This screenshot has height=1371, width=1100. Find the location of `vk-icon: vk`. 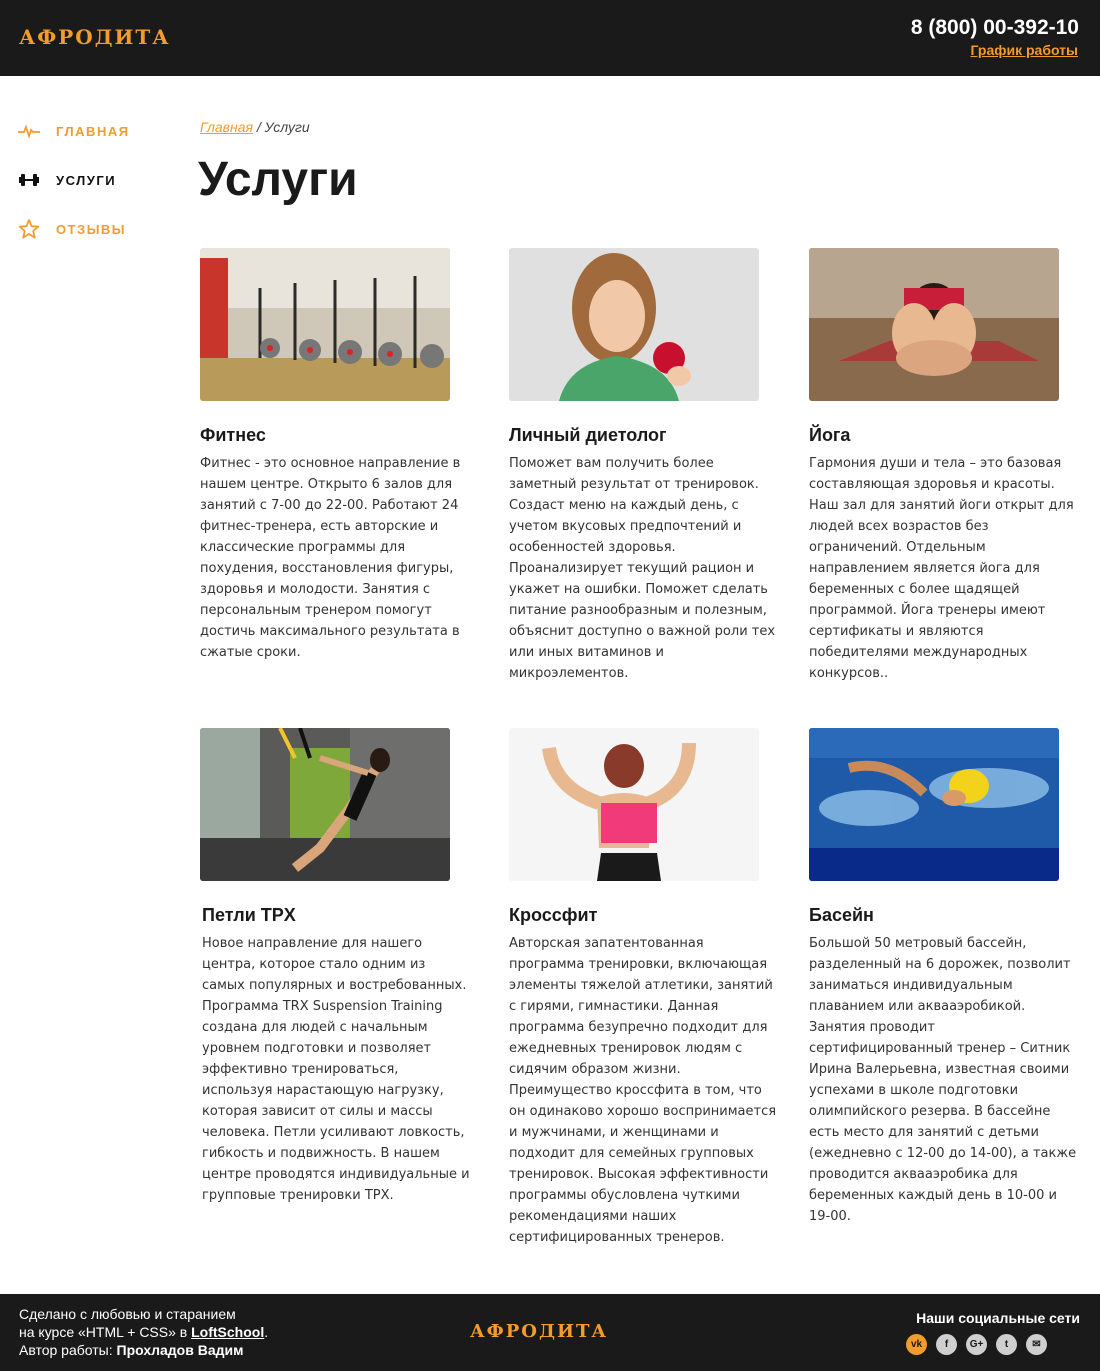

vk-icon: vk is located at coordinates (916, 1344).